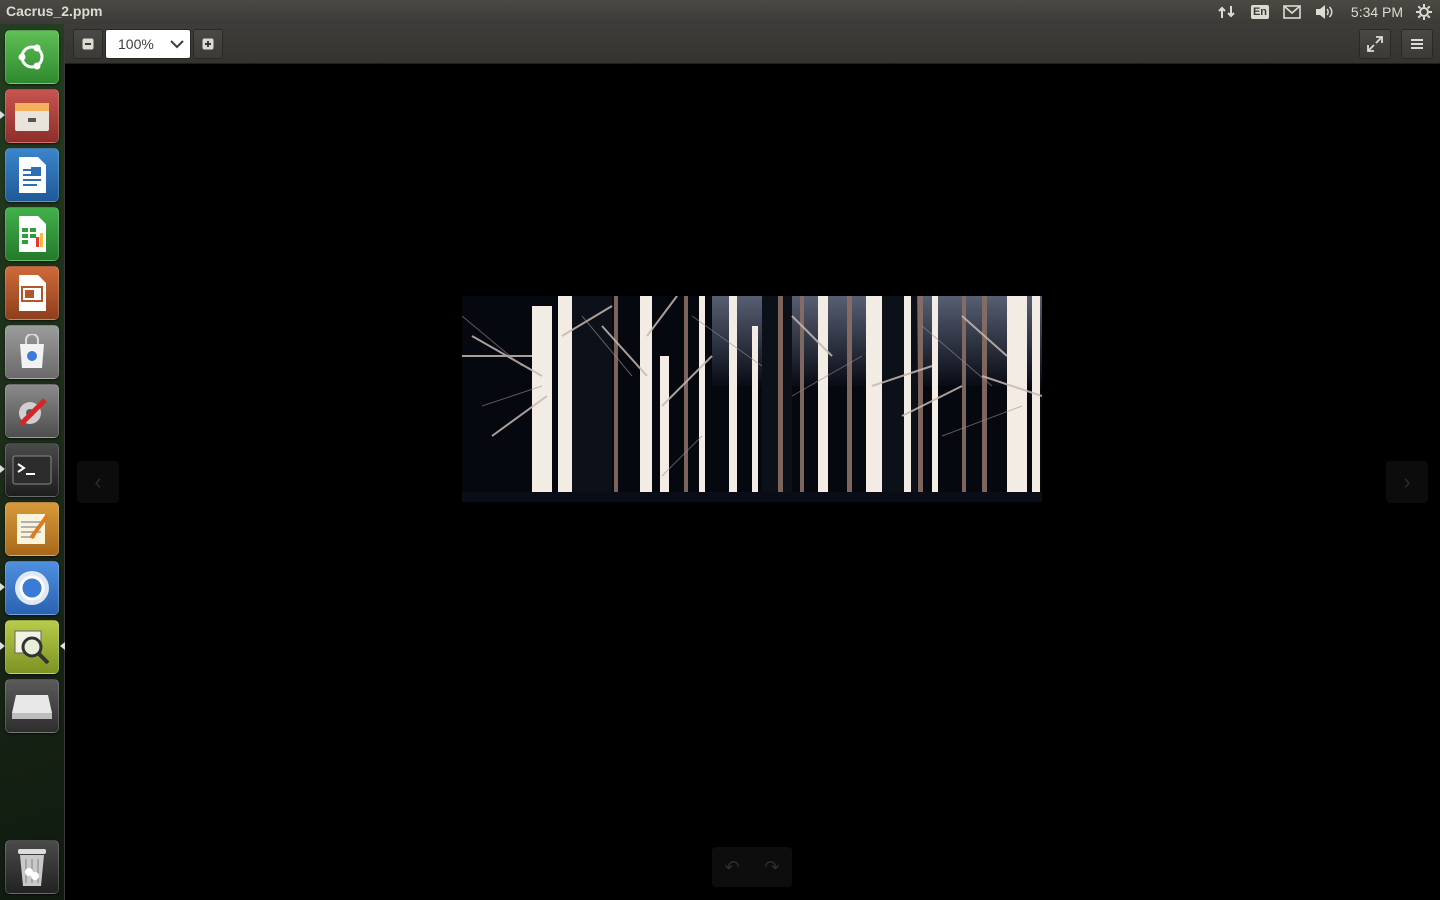 The width and height of the screenshot is (1440, 900). I want to click on launcher-ubuntu-dash, so click(32, 57).